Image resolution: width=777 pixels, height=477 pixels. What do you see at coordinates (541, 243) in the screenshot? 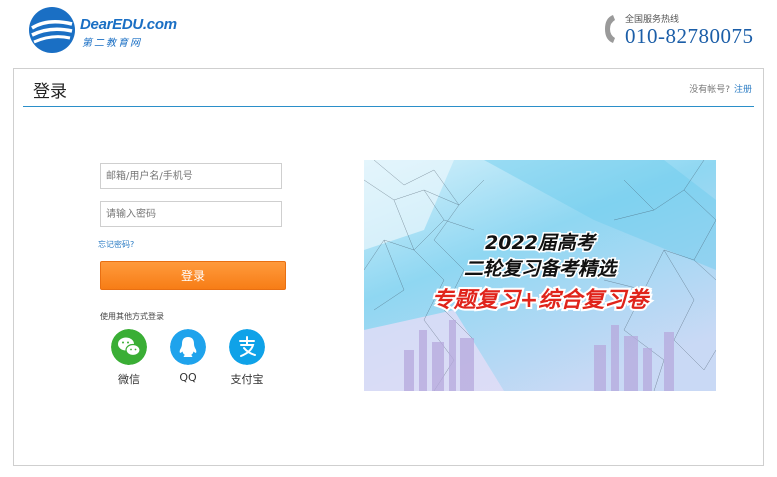
I see `banner-line1: 2022届高考` at bounding box center [541, 243].